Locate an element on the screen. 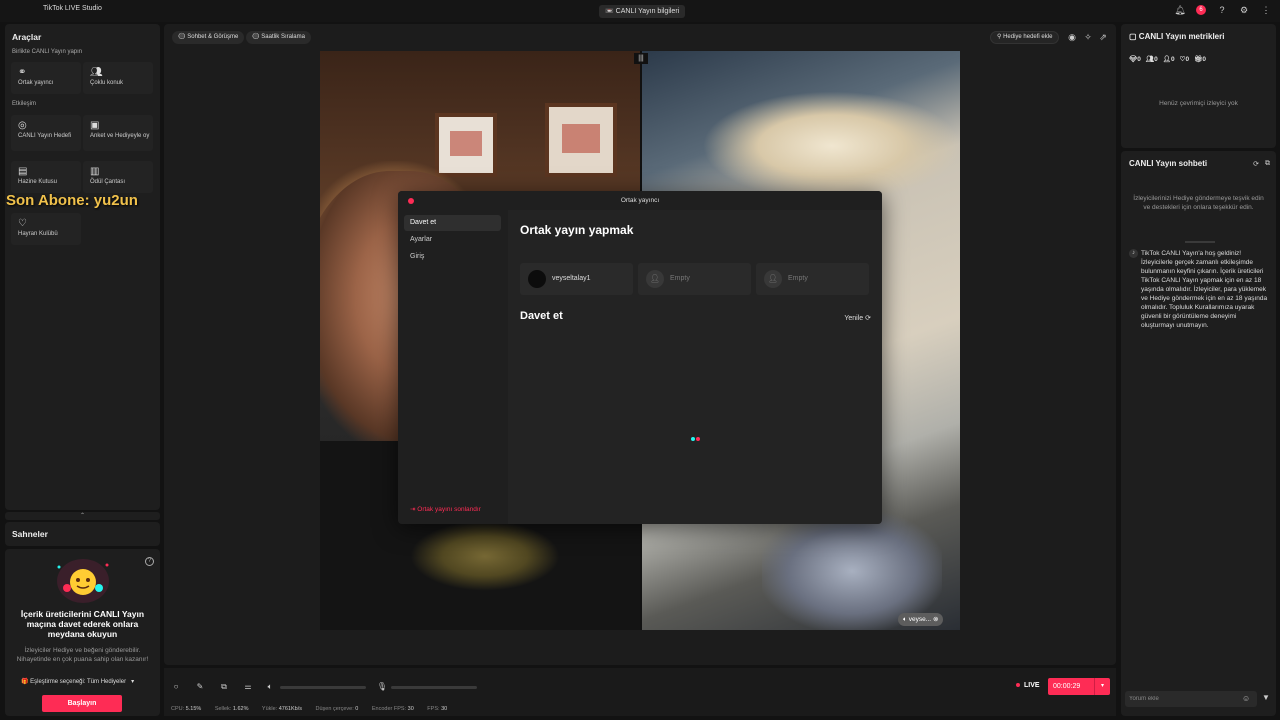  stat-label: Encoder FPS: is located at coordinates (389, 709).